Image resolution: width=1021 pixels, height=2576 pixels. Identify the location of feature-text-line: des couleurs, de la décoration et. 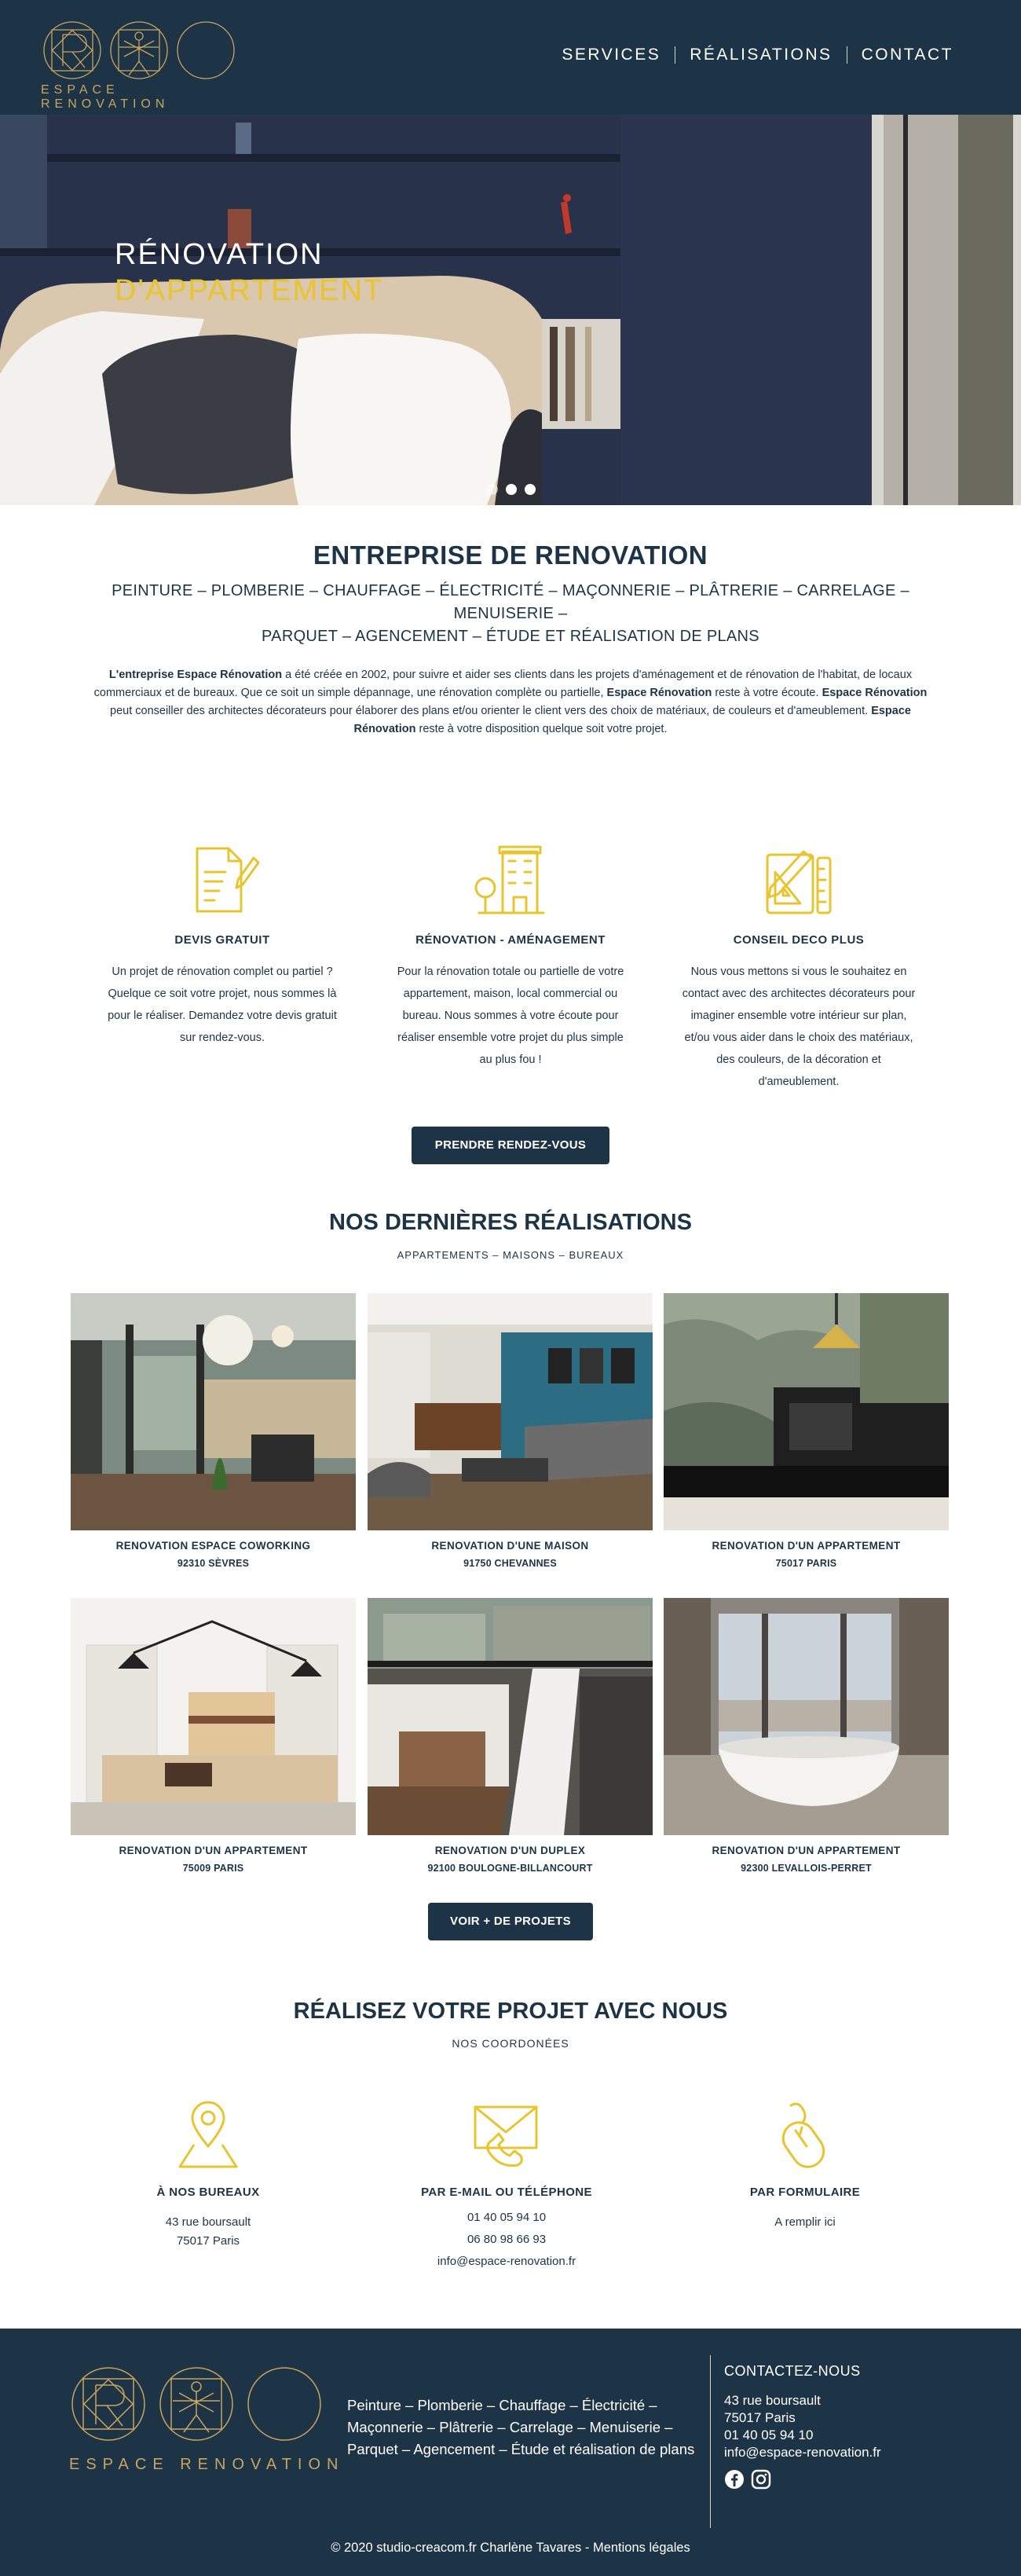
(798, 1059).